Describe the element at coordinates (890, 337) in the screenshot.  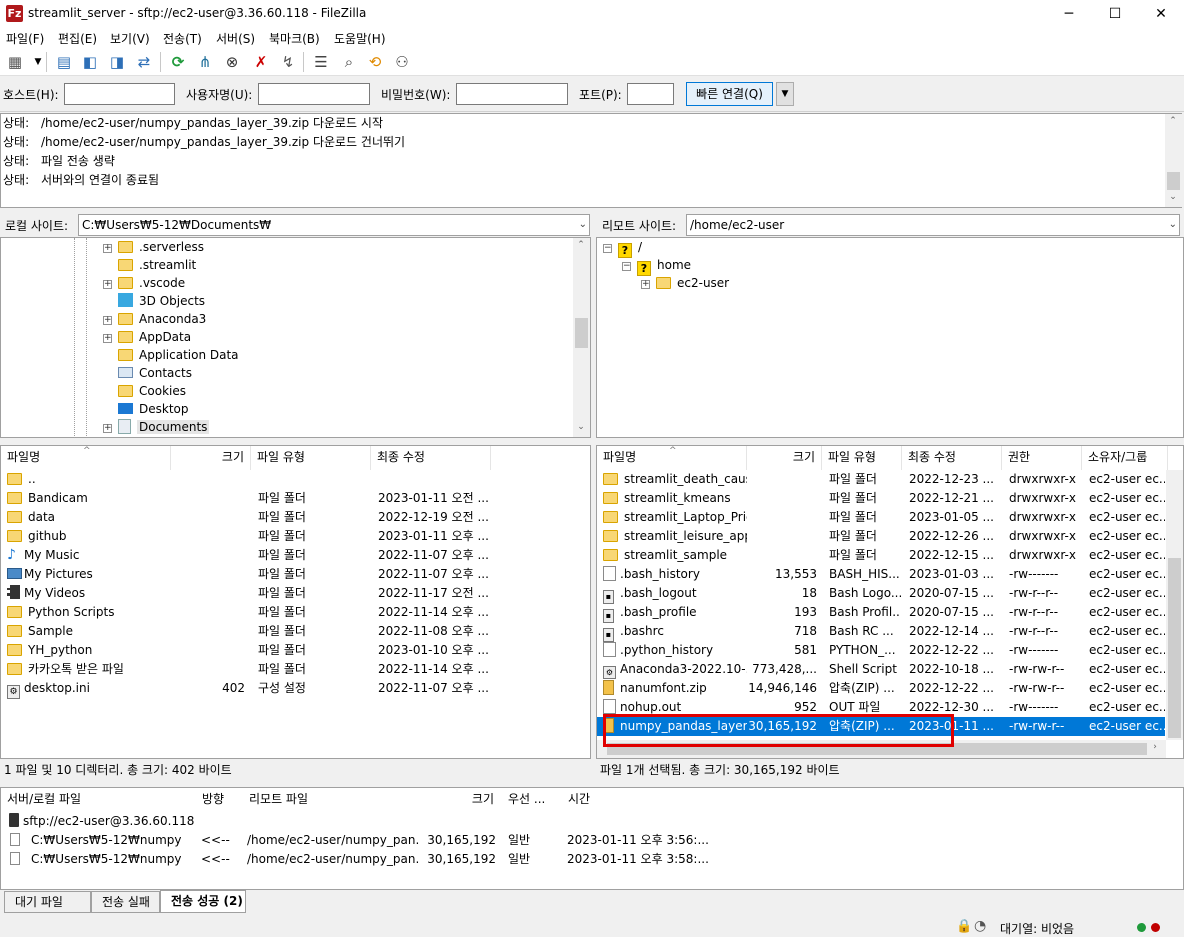
I see `remote-directory-tree: −? / −? home + ec2-user` at that location.